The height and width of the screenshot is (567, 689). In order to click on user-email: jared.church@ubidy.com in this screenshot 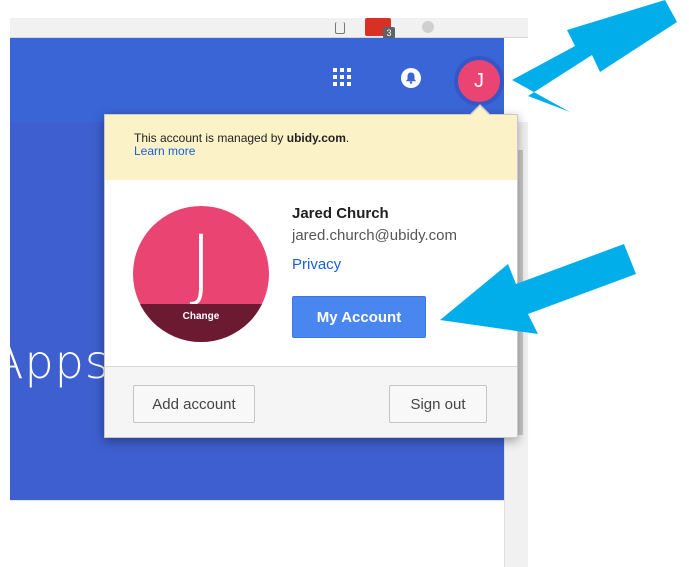, I will do `click(375, 235)`.